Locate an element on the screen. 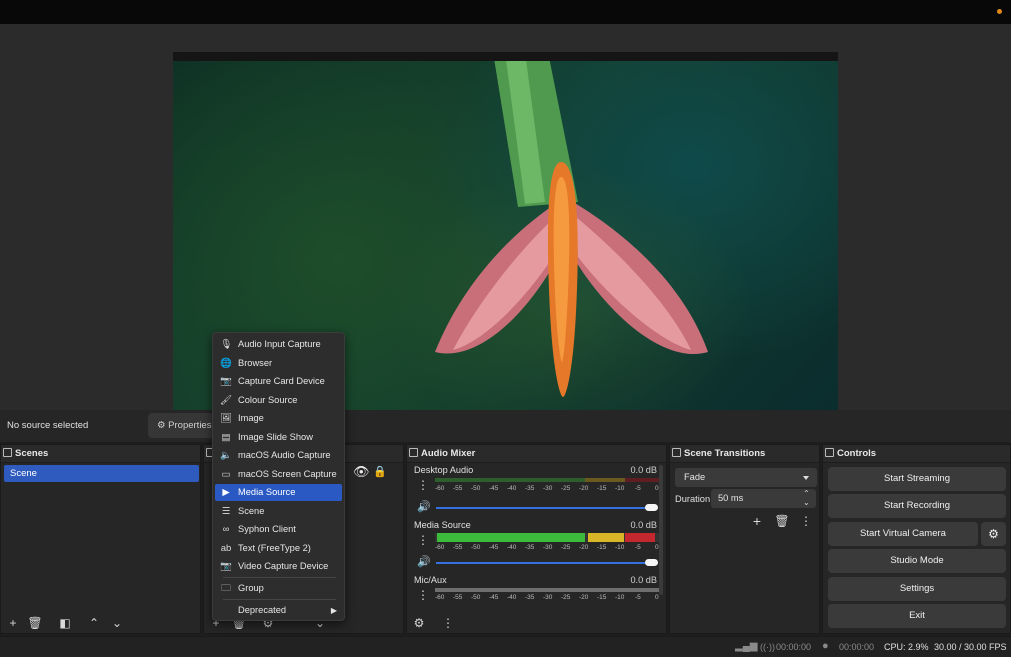 The width and height of the screenshot is (1011, 657). scenes-dock-title: Scenes is located at coordinates (100, 454).